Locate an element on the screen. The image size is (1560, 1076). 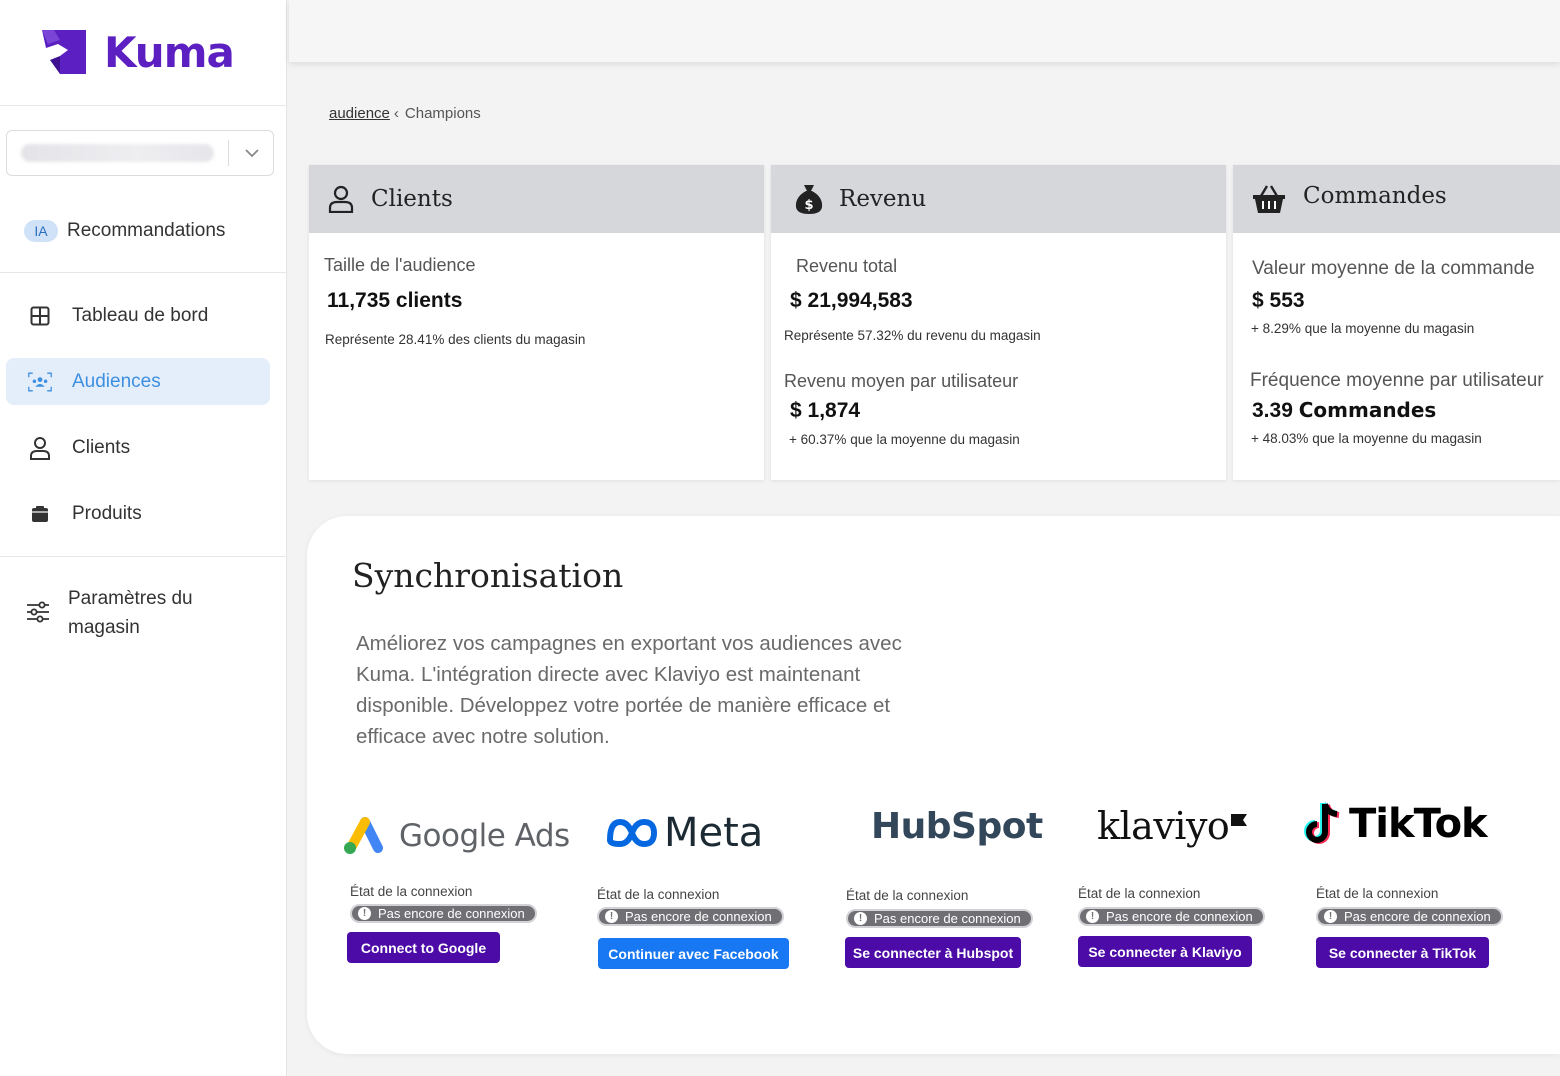
box-icon is located at coordinates (40, 514).